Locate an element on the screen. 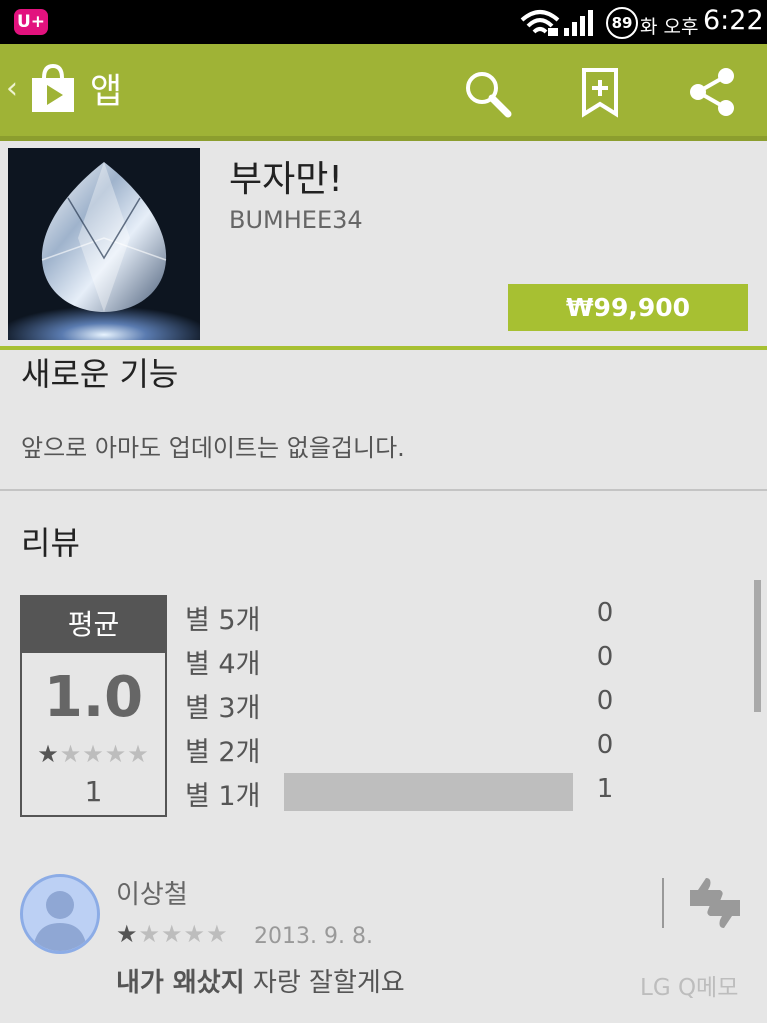  whats-new-body: 앞으로 아마도 업데이트는 없을겁니다. is located at coordinates (213, 448).